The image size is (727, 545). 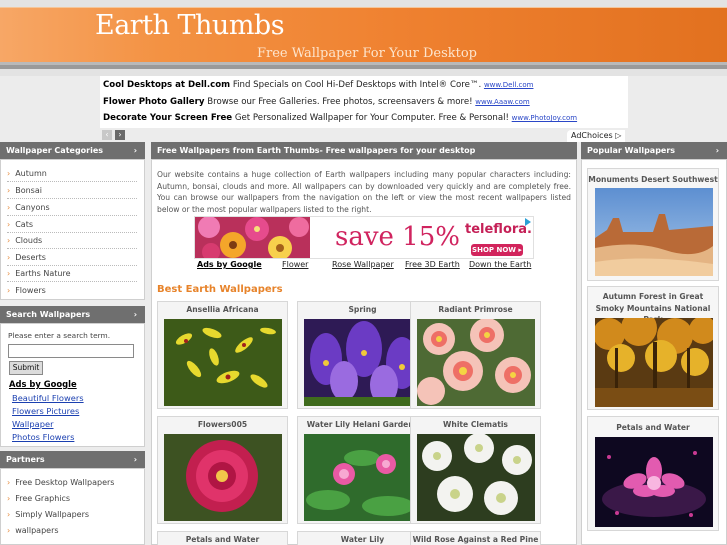 I want to click on categories-header: Wallpaper Categories ›, so click(x=72, y=150).